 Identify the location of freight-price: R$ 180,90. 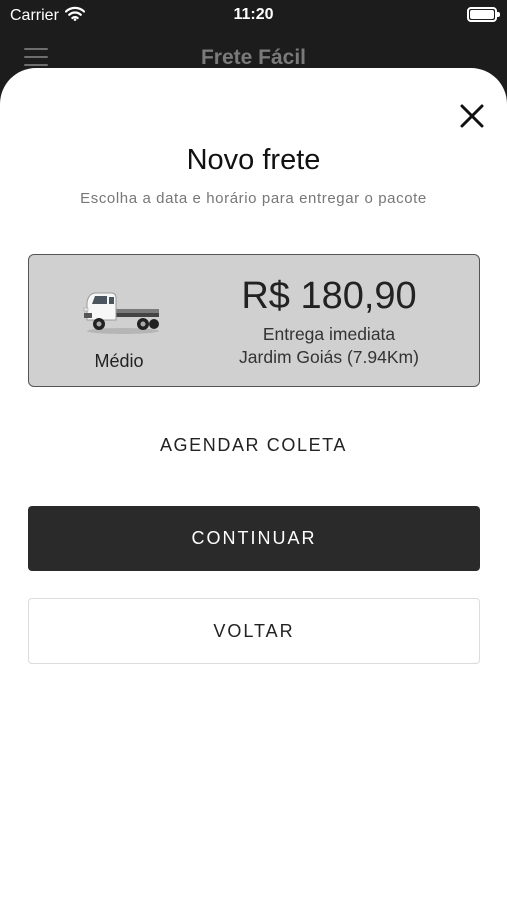
(329, 296).